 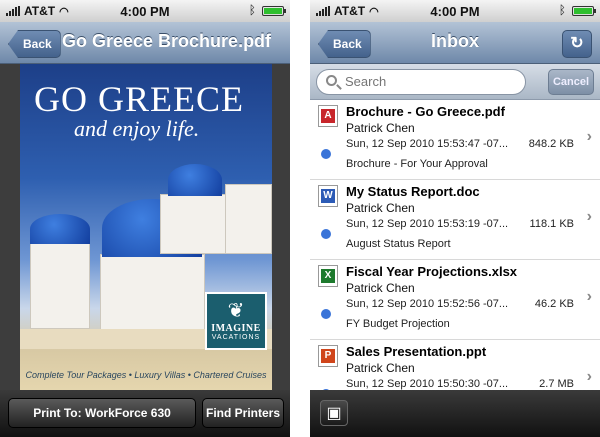 I want to click on refresh-icon: ↻, so click(x=577, y=43).